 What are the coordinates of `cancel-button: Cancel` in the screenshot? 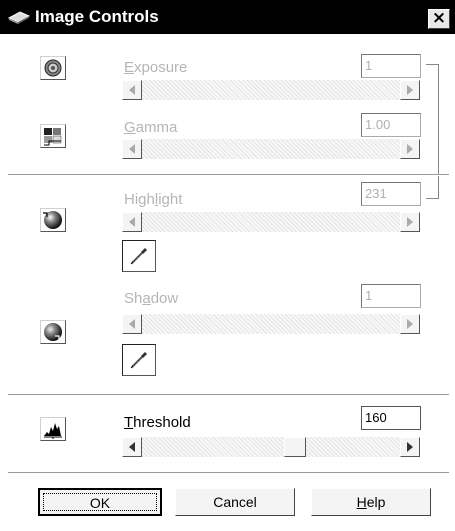 It's located at (235, 502).